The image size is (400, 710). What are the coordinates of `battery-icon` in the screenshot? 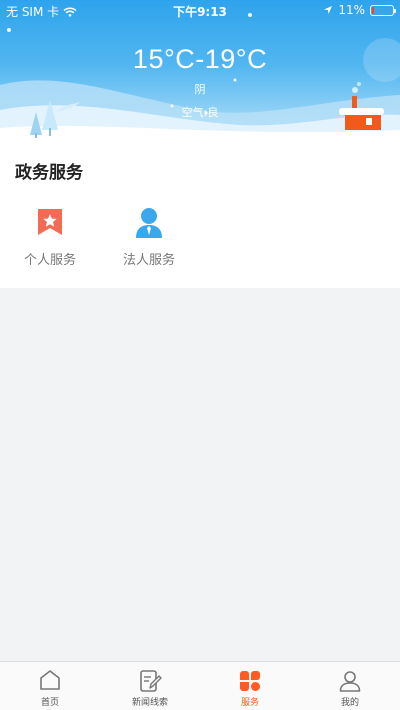 It's located at (383, 10).